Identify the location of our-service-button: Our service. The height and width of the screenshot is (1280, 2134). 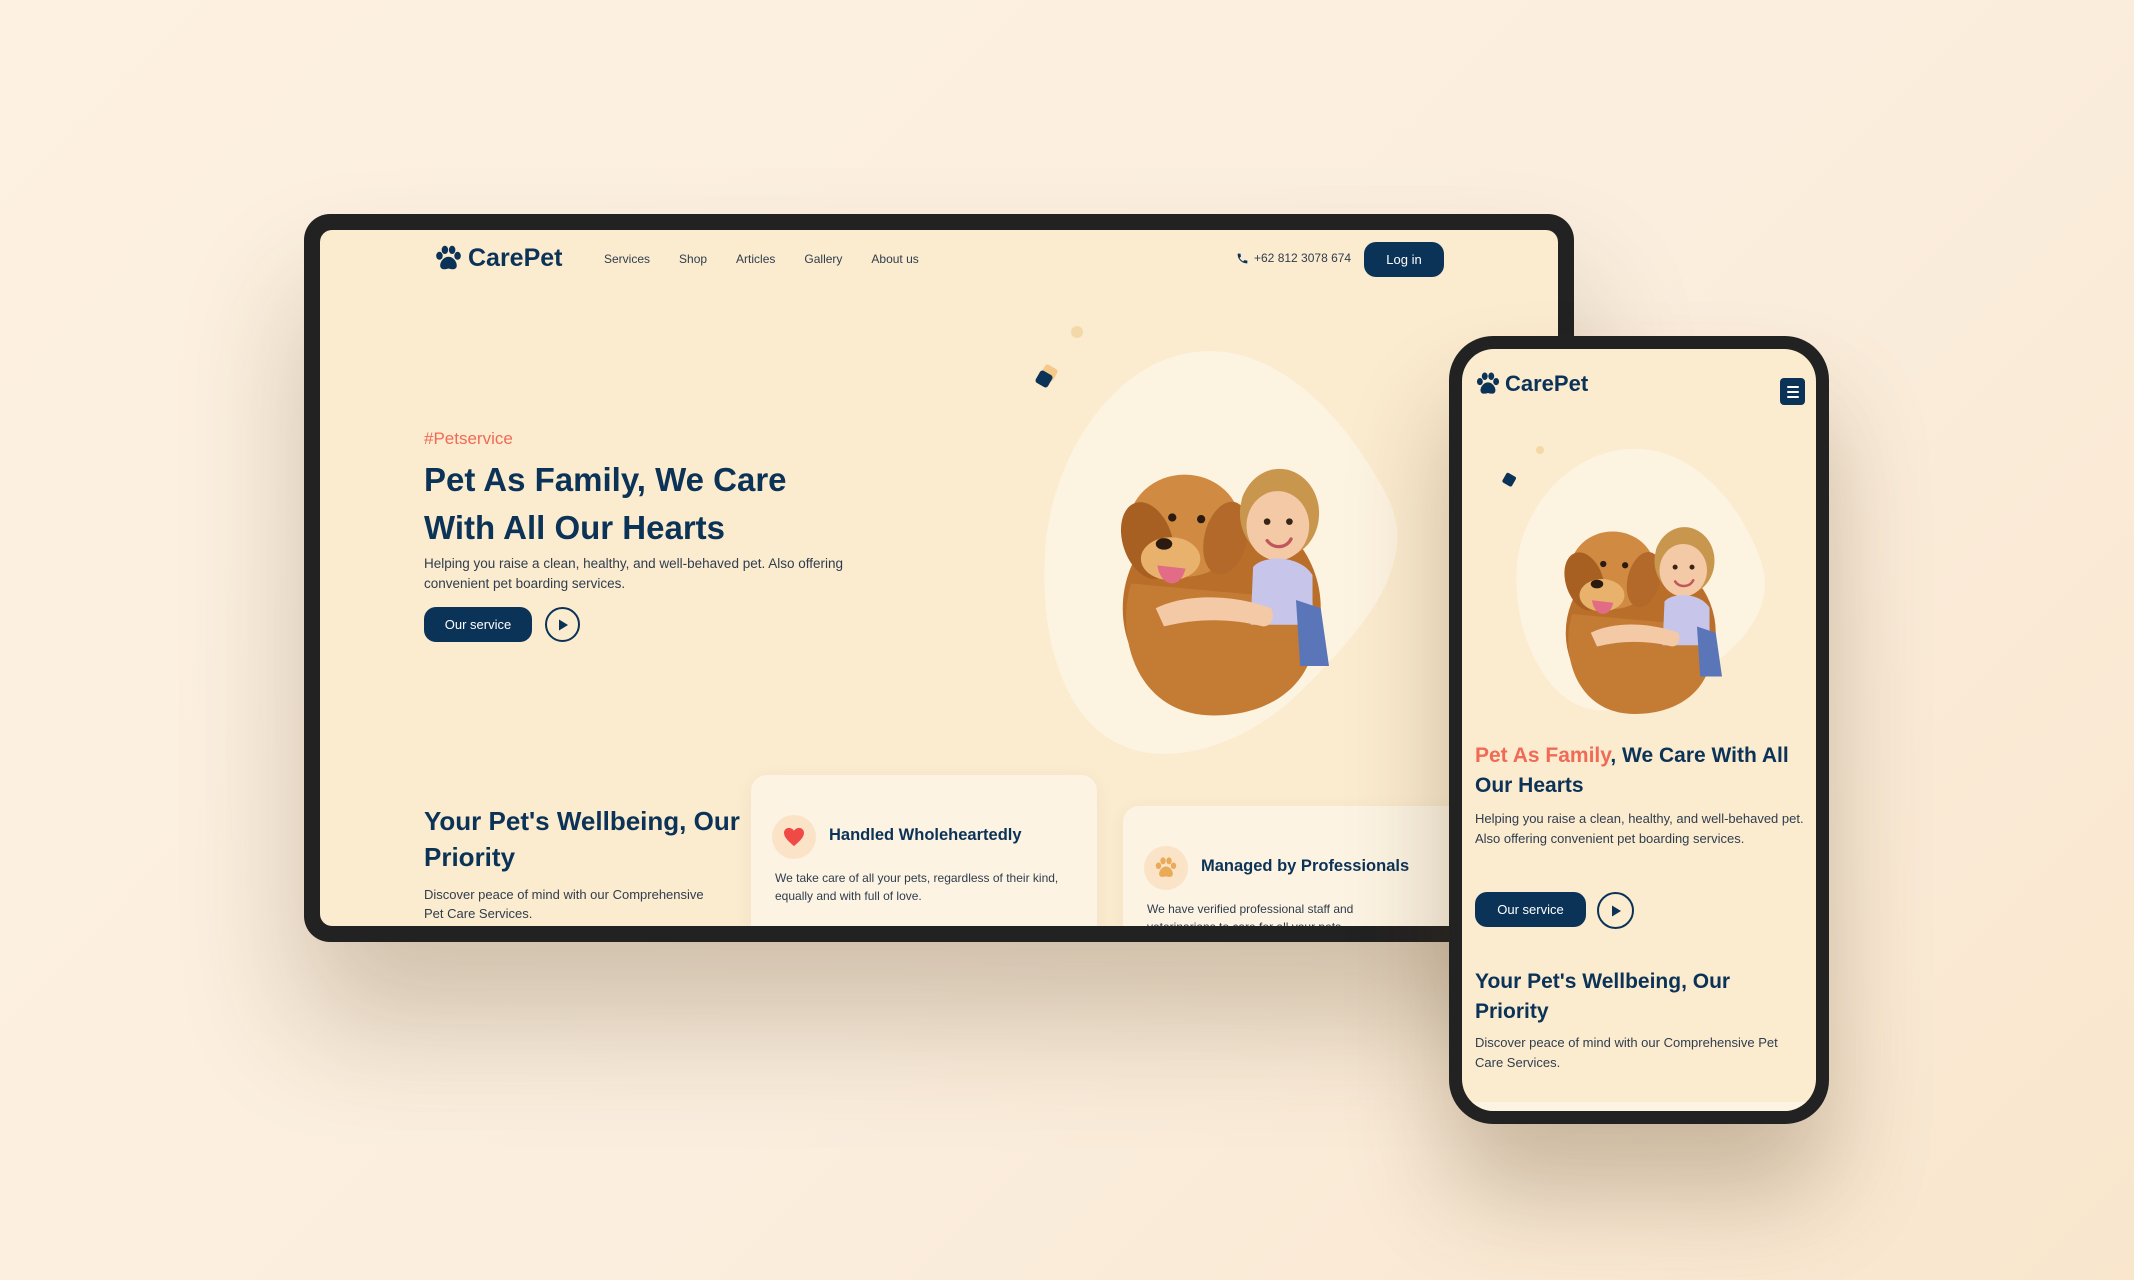
(478, 624).